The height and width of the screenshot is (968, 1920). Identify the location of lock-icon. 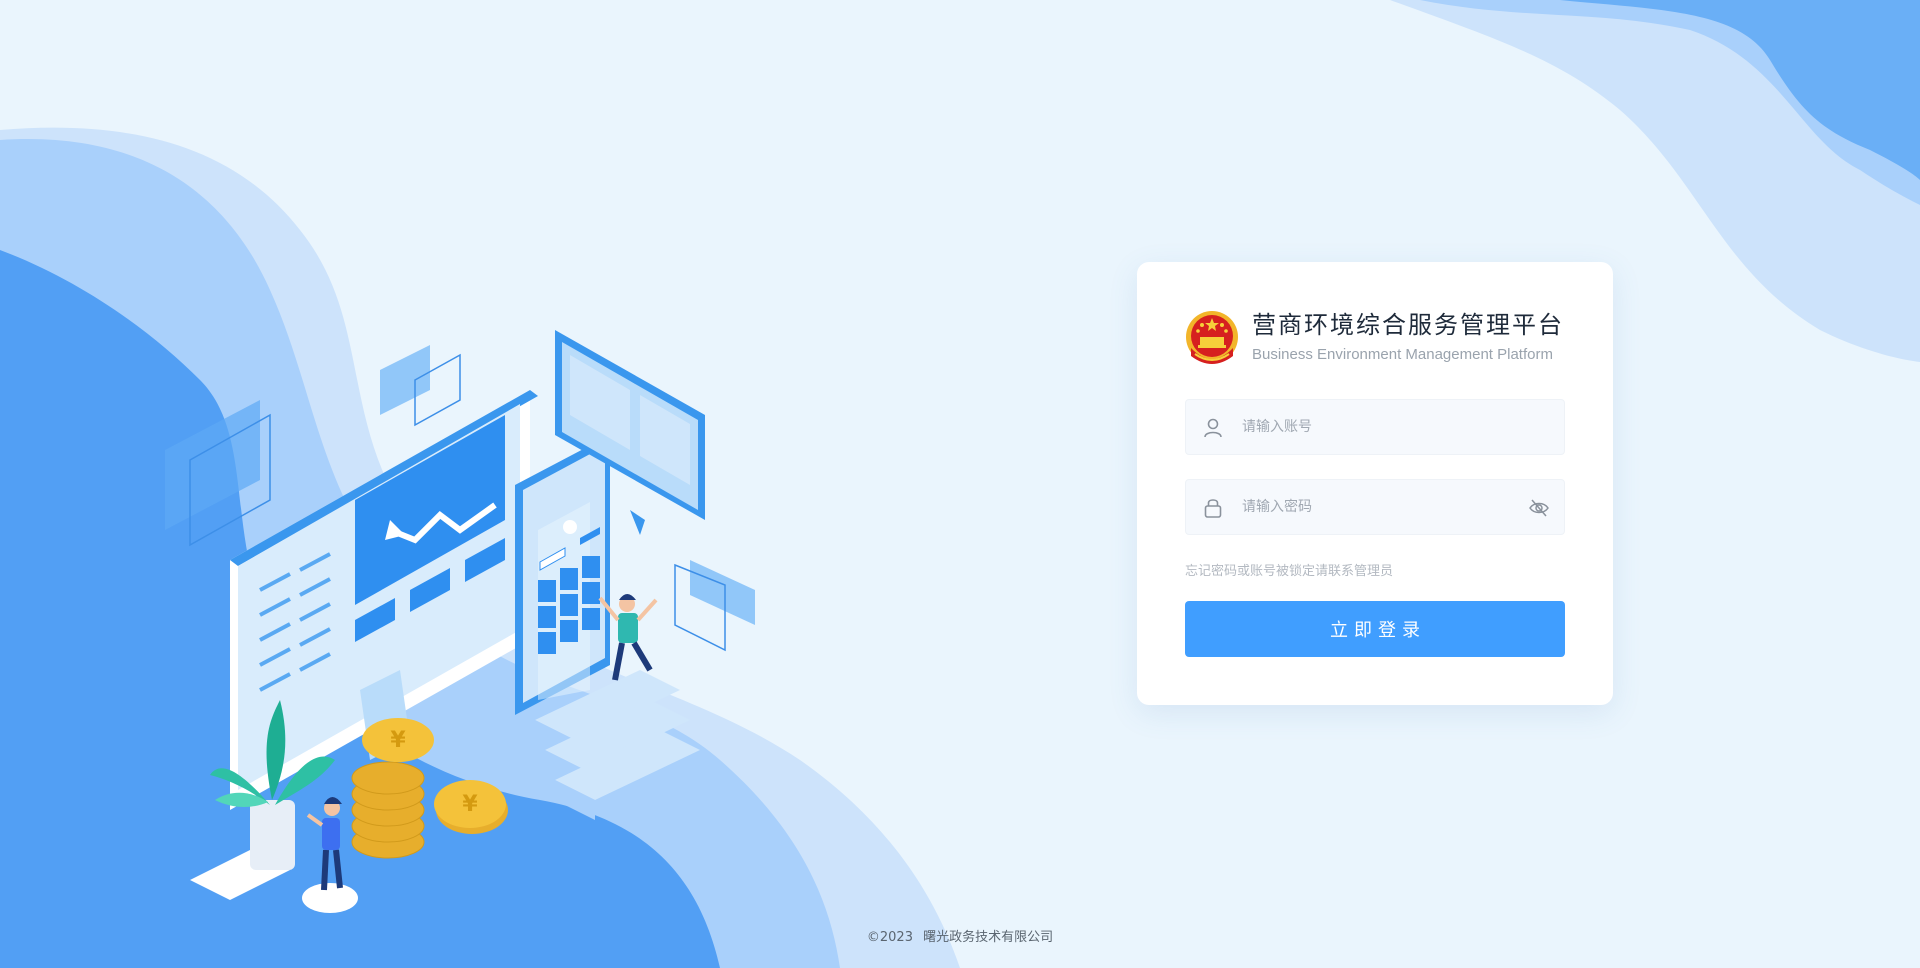
(1213, 508).